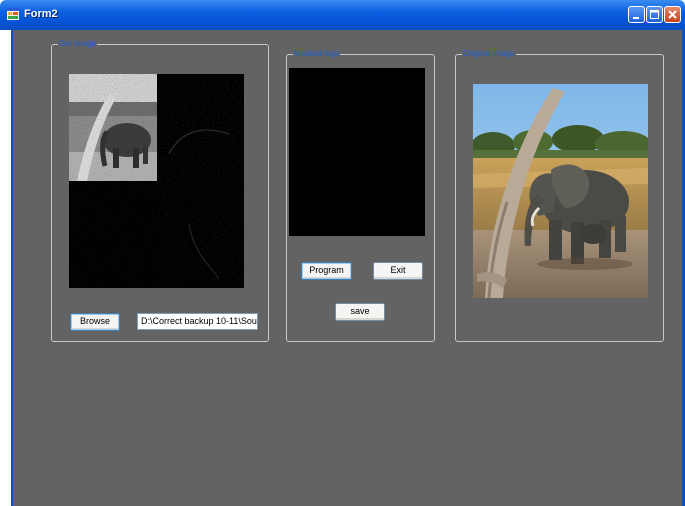  I want to click on close-icon, so click(672, 14).